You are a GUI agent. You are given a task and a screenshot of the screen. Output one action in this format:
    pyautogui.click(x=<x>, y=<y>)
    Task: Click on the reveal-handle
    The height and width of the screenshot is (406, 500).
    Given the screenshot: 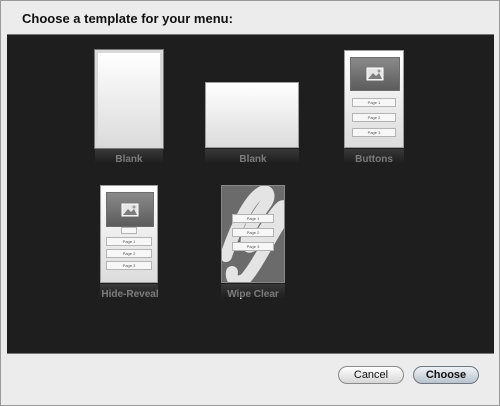 What is the action you would take?
    pyautogui.click(x=129, y=230)
    